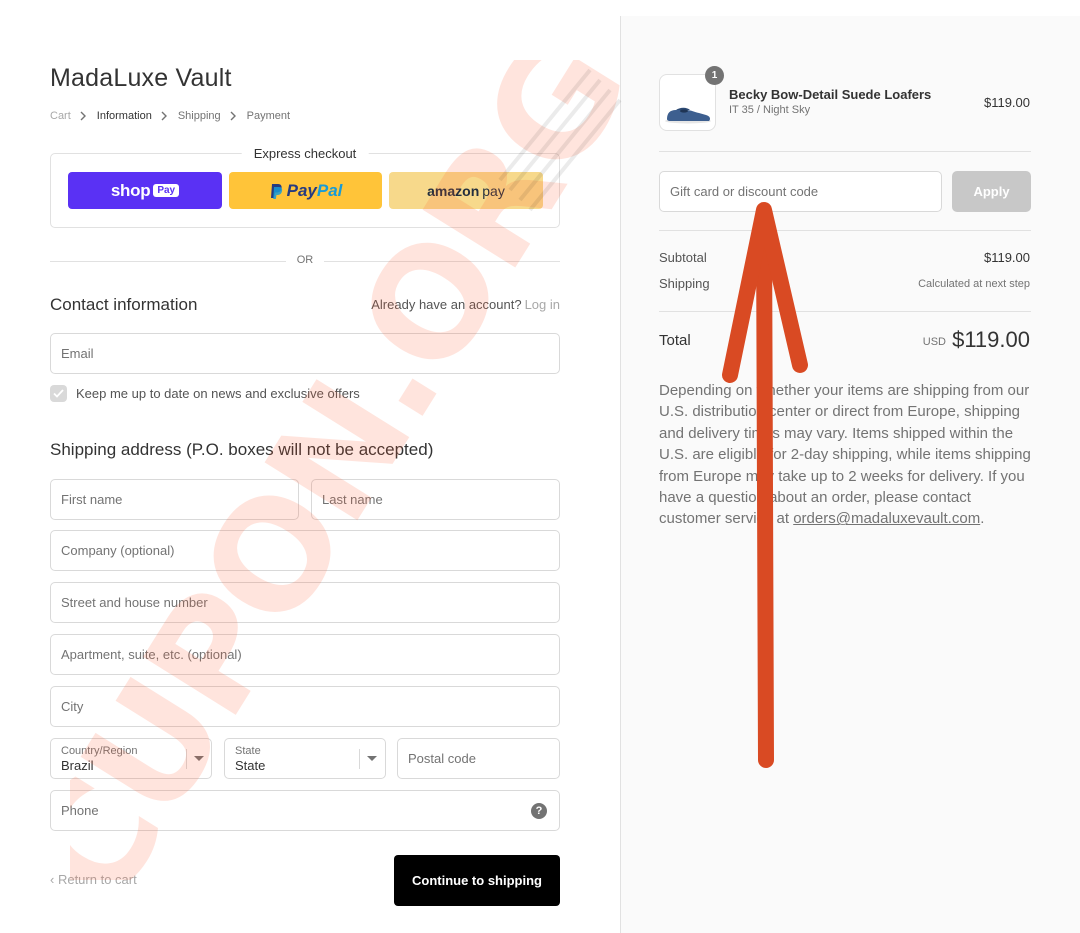  Describe the element at coordinates (493, 190) in the screenshot. I see `amazon-pay-word: pay` at that location.